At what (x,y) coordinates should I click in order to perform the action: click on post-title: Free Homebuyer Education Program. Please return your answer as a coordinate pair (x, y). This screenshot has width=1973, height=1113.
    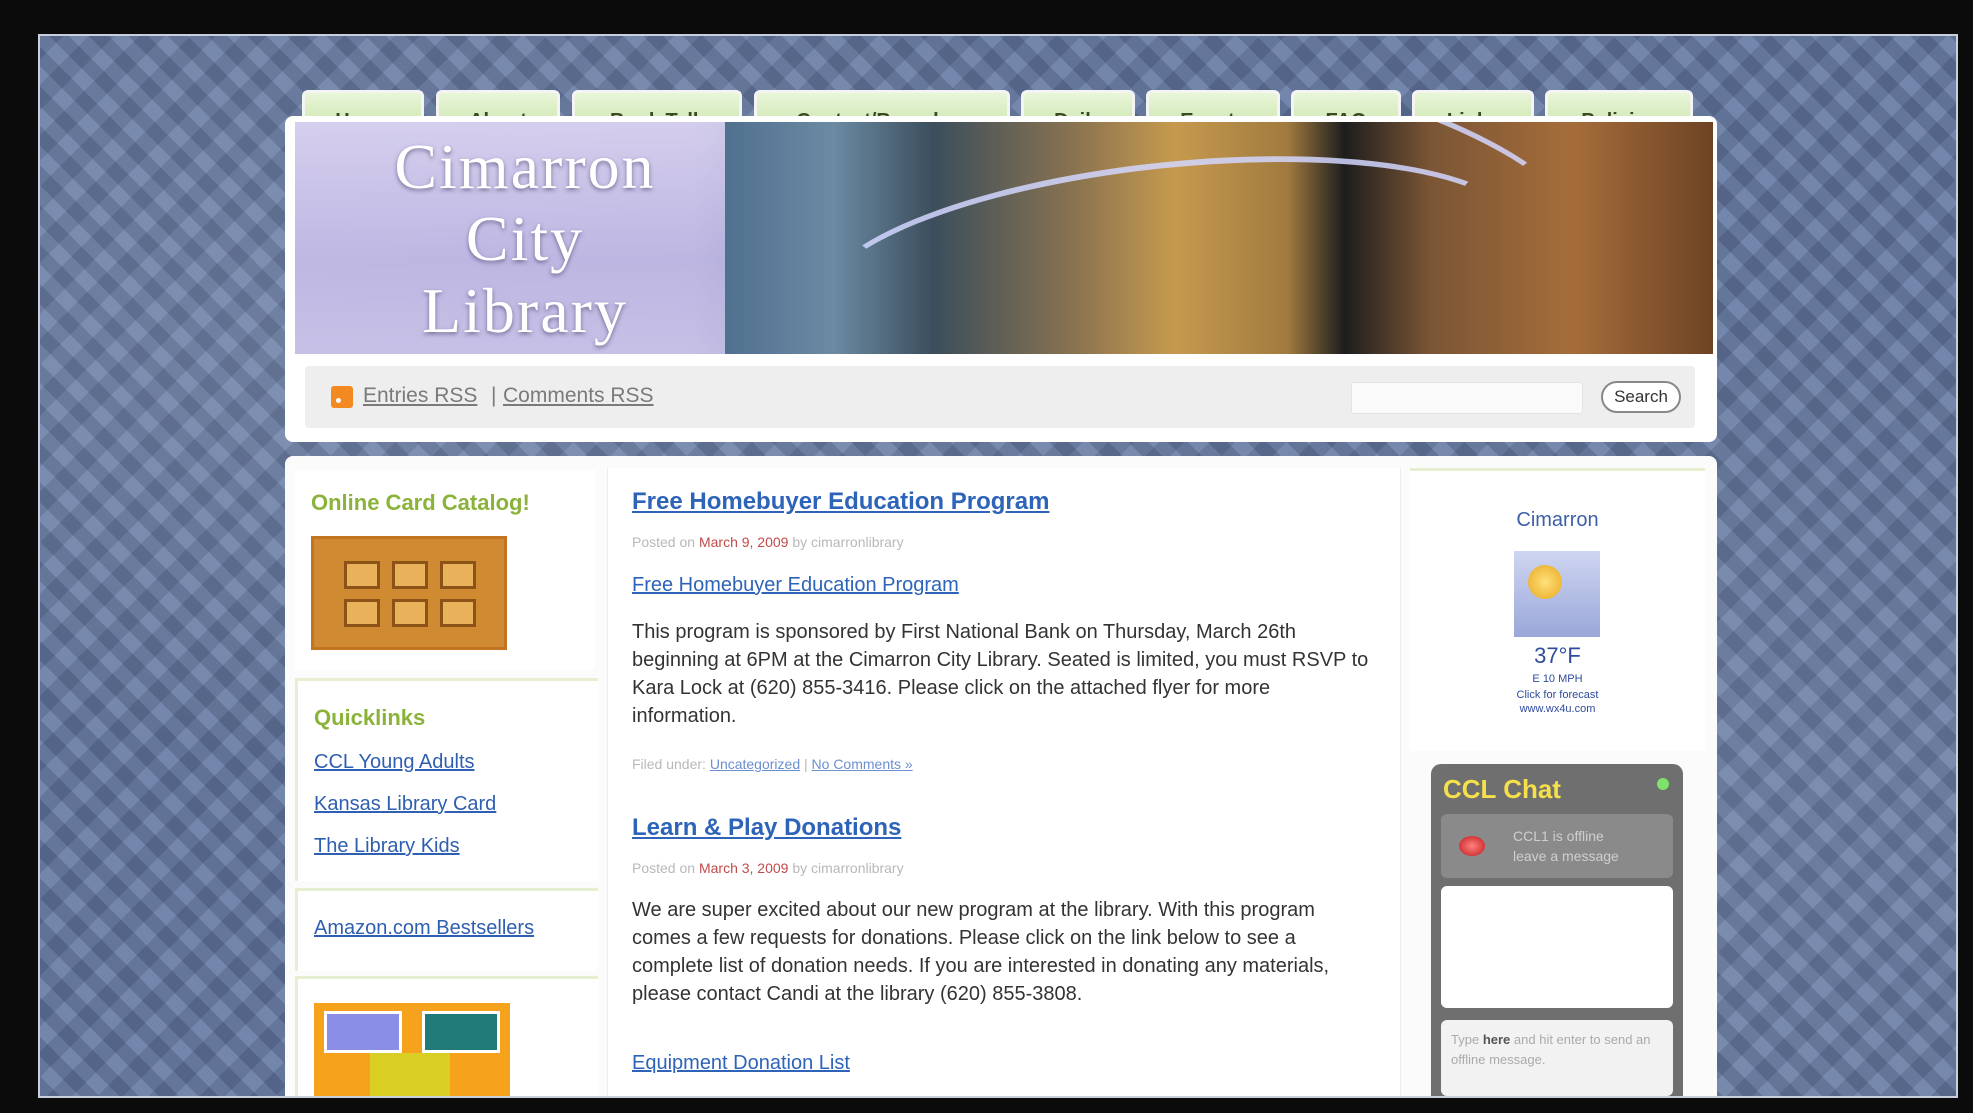
    Looking at the image, I should click on (840, 502).